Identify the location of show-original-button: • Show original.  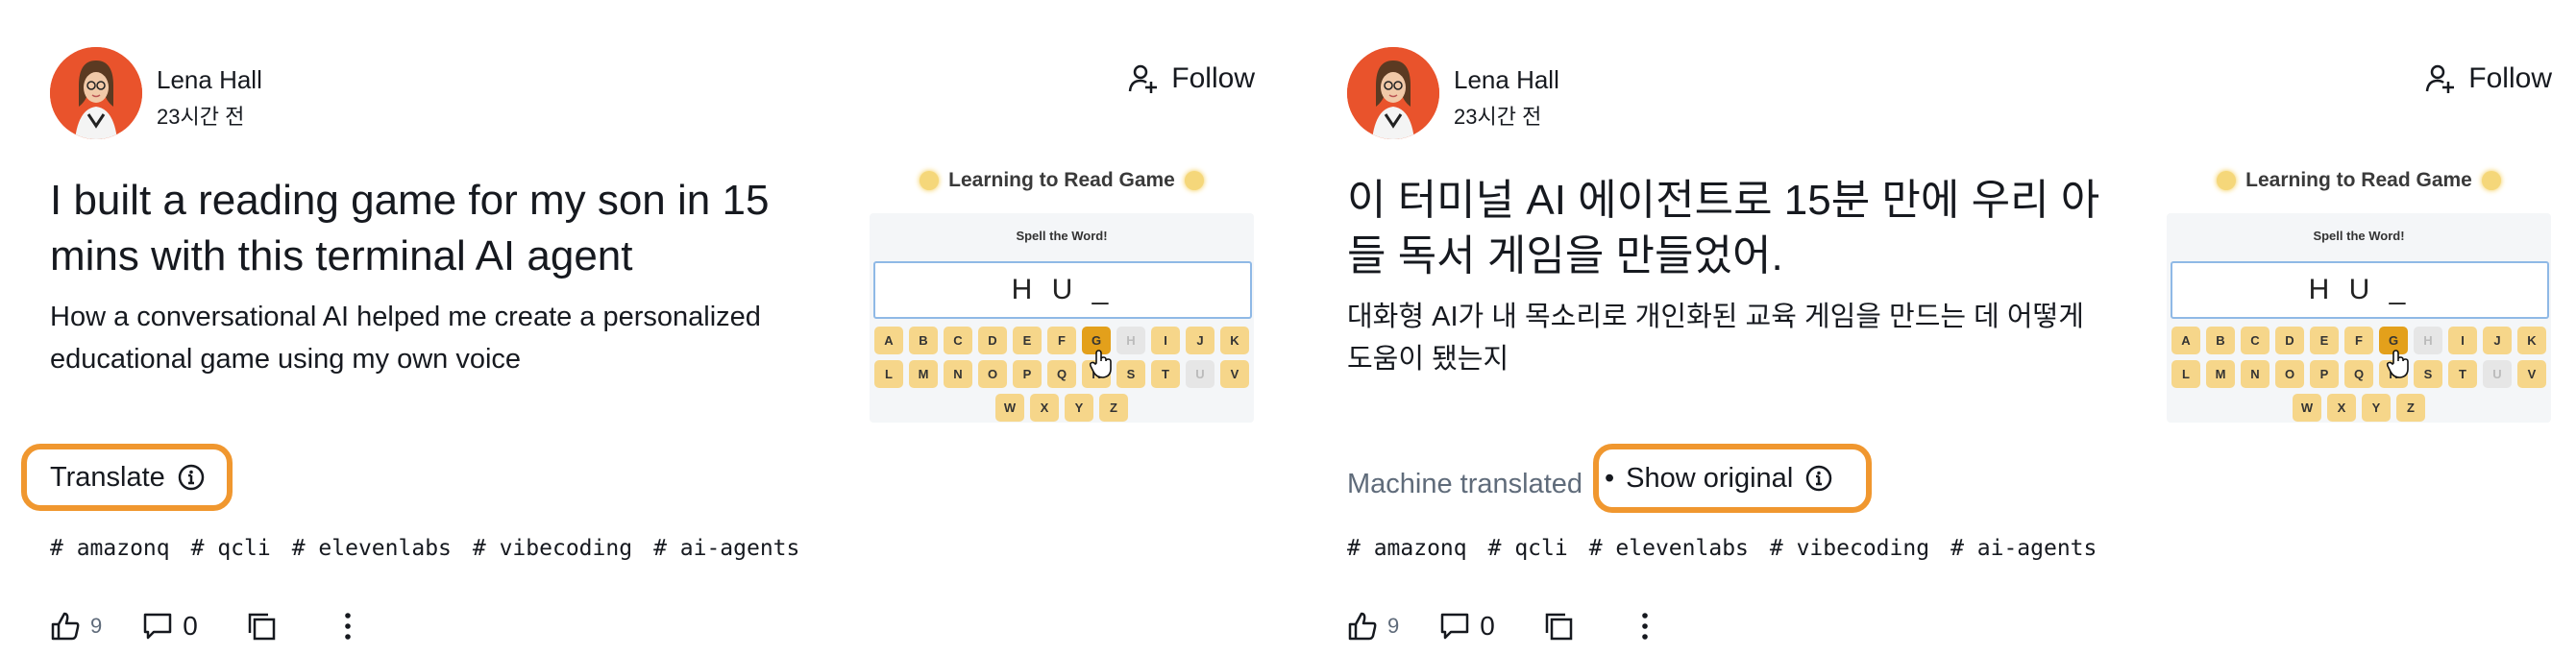
(1732, 479).